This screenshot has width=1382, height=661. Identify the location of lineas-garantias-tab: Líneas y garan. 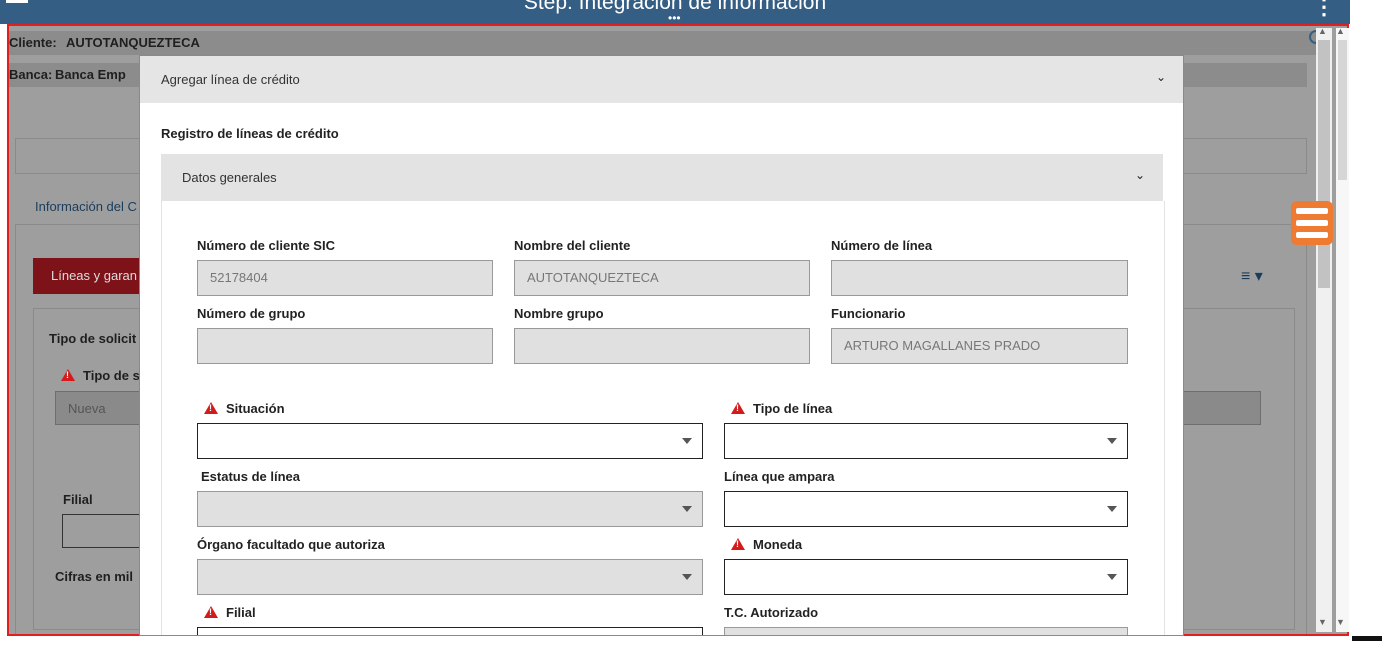
(88, 276).